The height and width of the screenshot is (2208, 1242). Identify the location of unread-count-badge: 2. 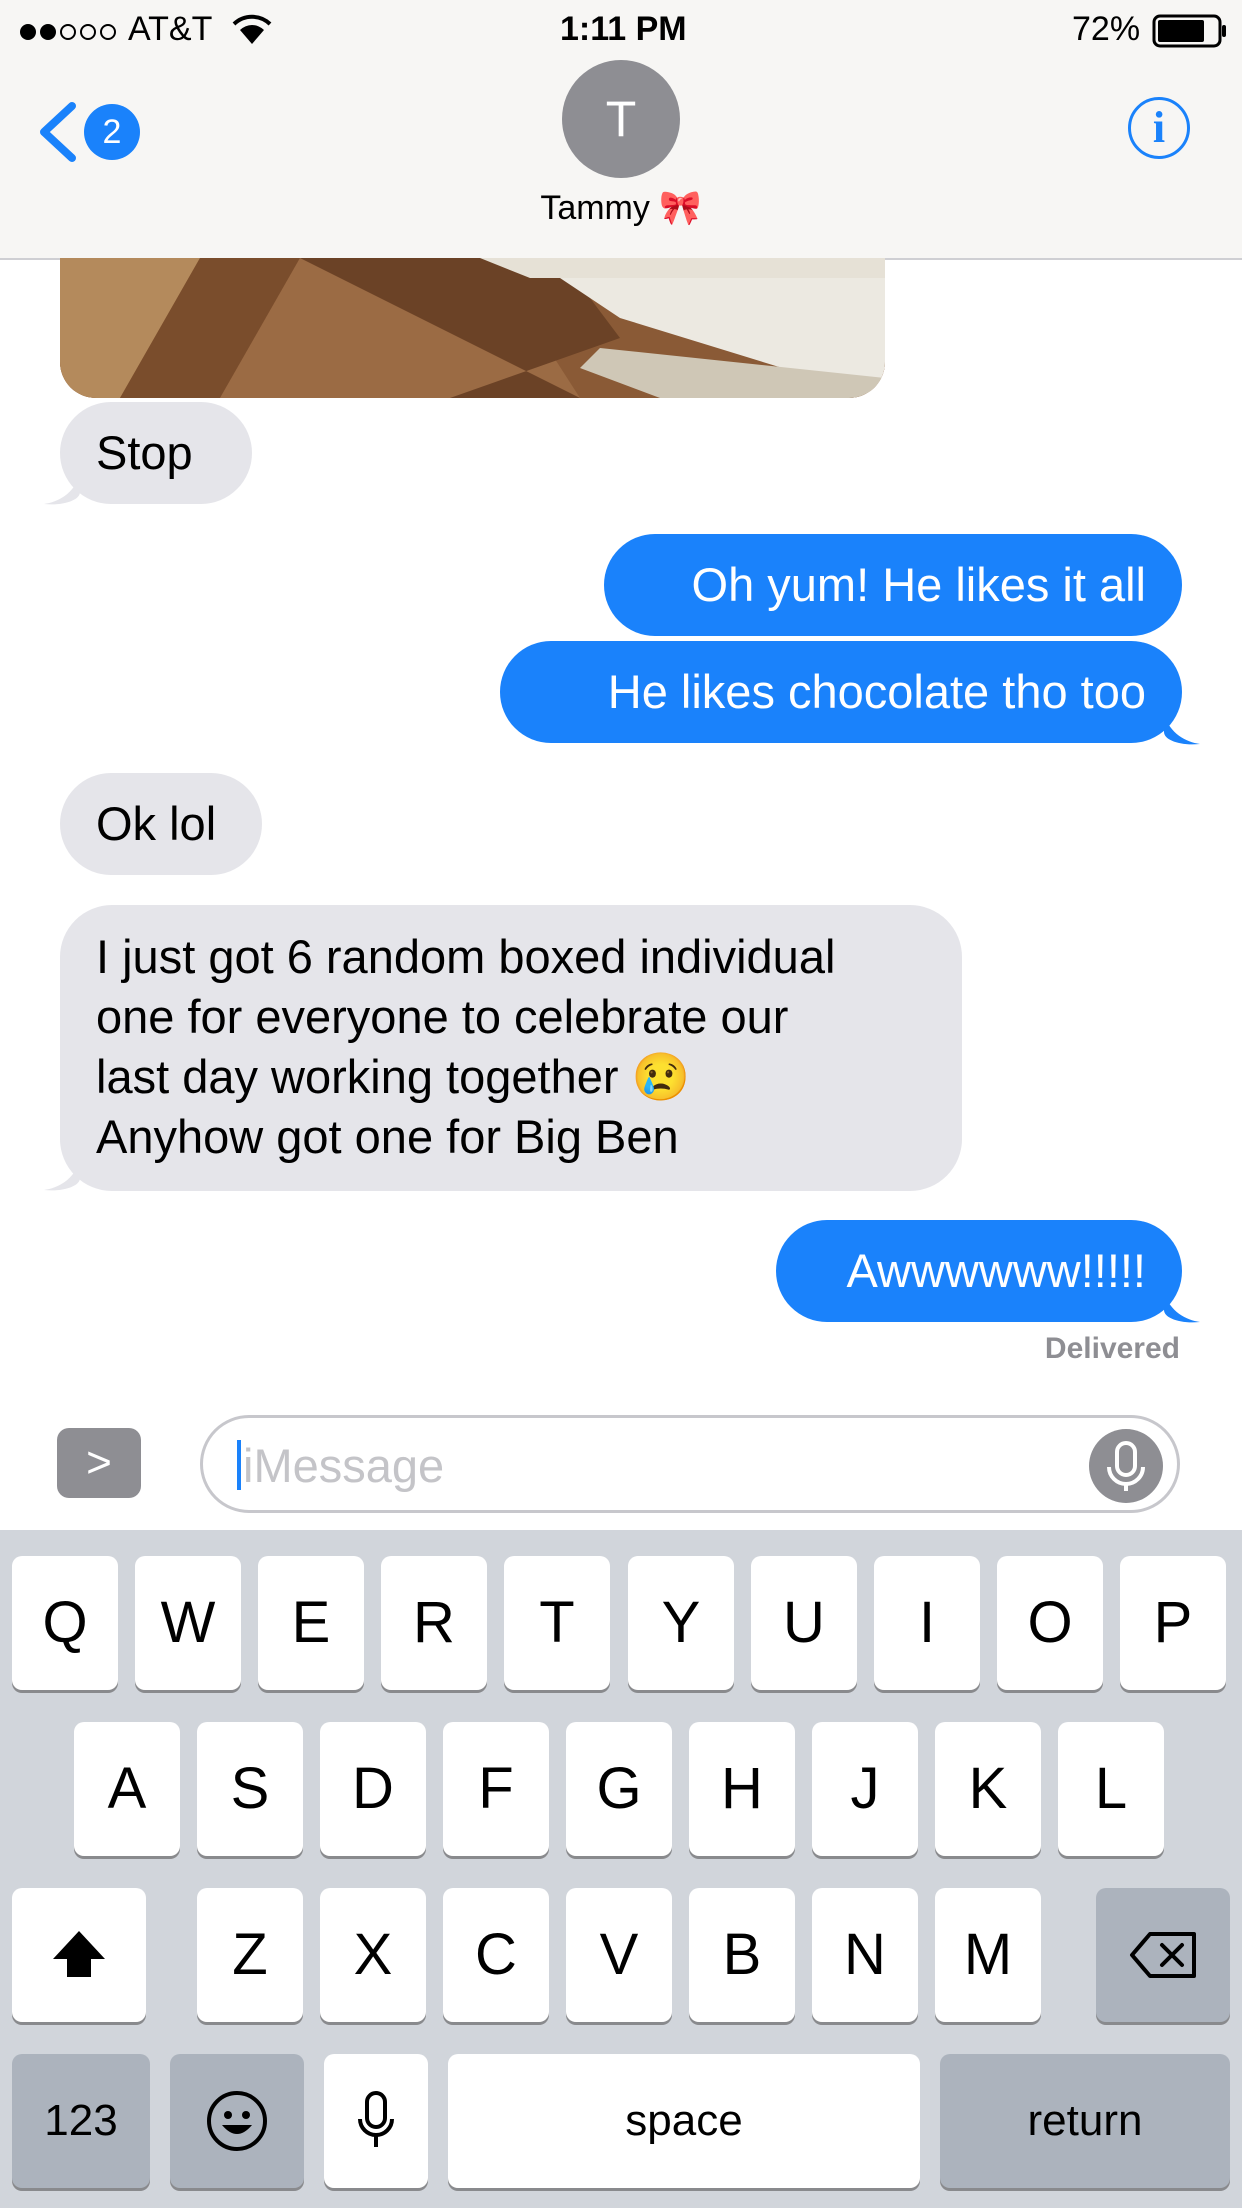
(112, 132).